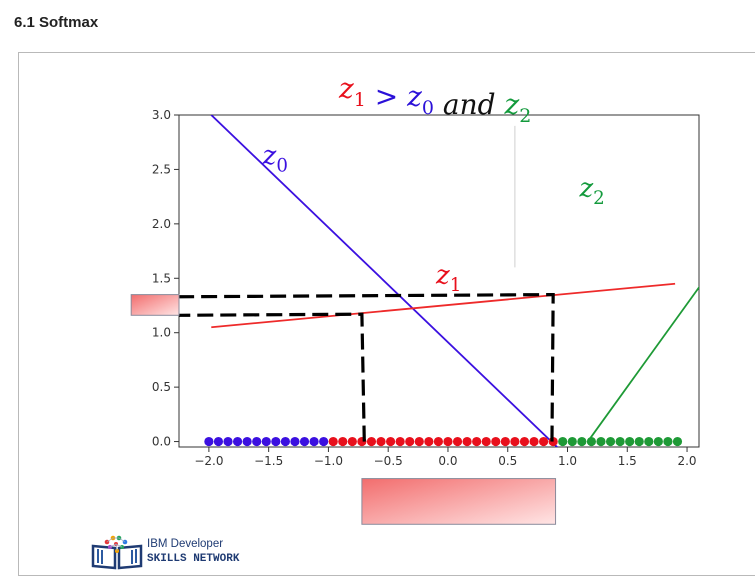  What do you see at coordinates (388, 461) in the screenshot?
I see `x-tick-label: −0.5` at bounding box center [388, 461].